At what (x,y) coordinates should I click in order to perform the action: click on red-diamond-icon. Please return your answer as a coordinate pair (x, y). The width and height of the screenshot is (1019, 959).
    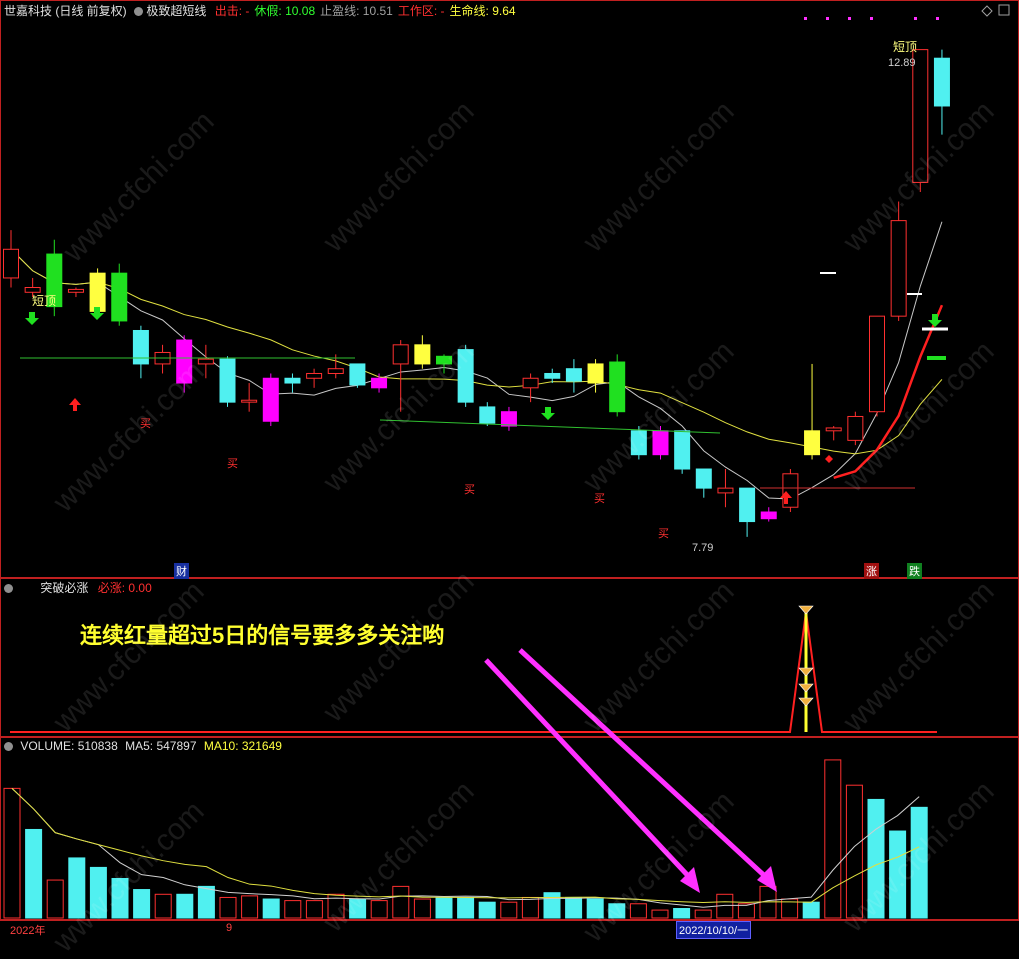
    Looking at the image, I should click on (829, 459).